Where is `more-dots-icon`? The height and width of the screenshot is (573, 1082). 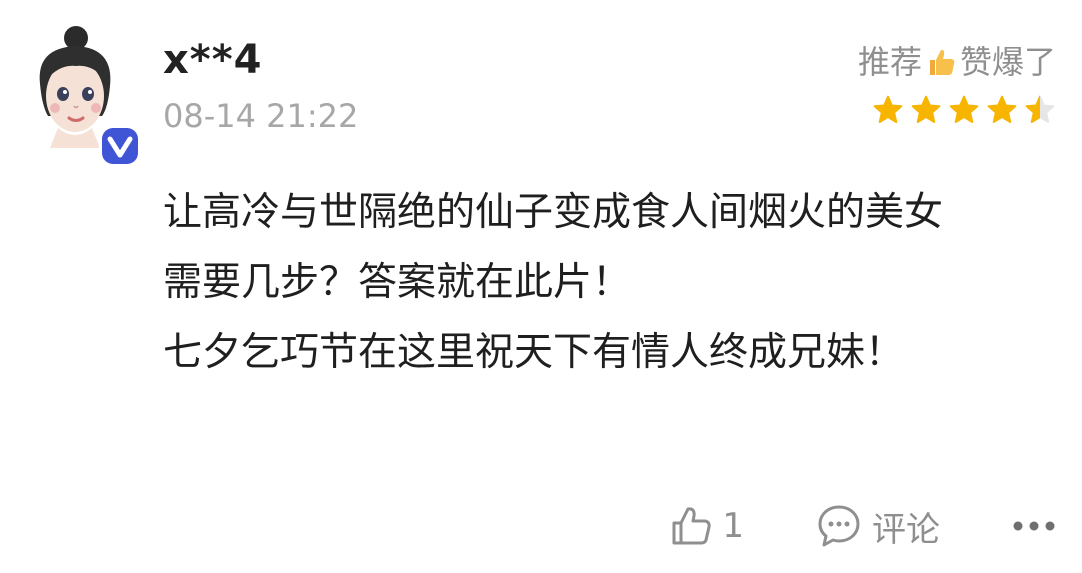 more-dots-icon is located at coordinates (1034, 526).